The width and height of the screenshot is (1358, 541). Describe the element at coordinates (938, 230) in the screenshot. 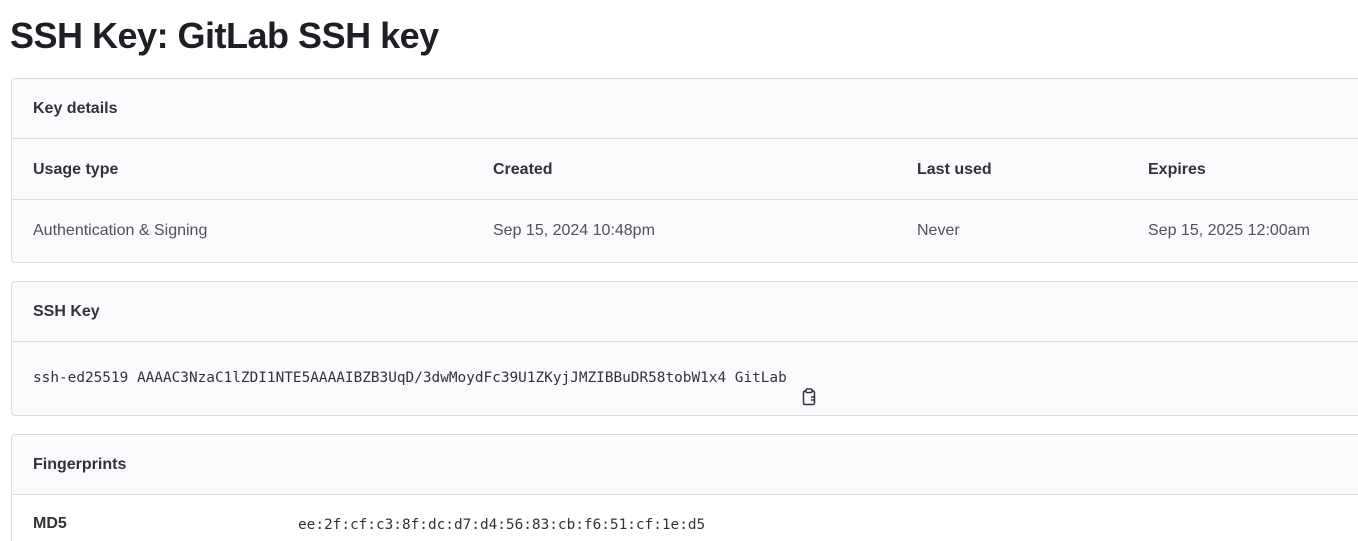

I see `last-used-value: Never` at that location.